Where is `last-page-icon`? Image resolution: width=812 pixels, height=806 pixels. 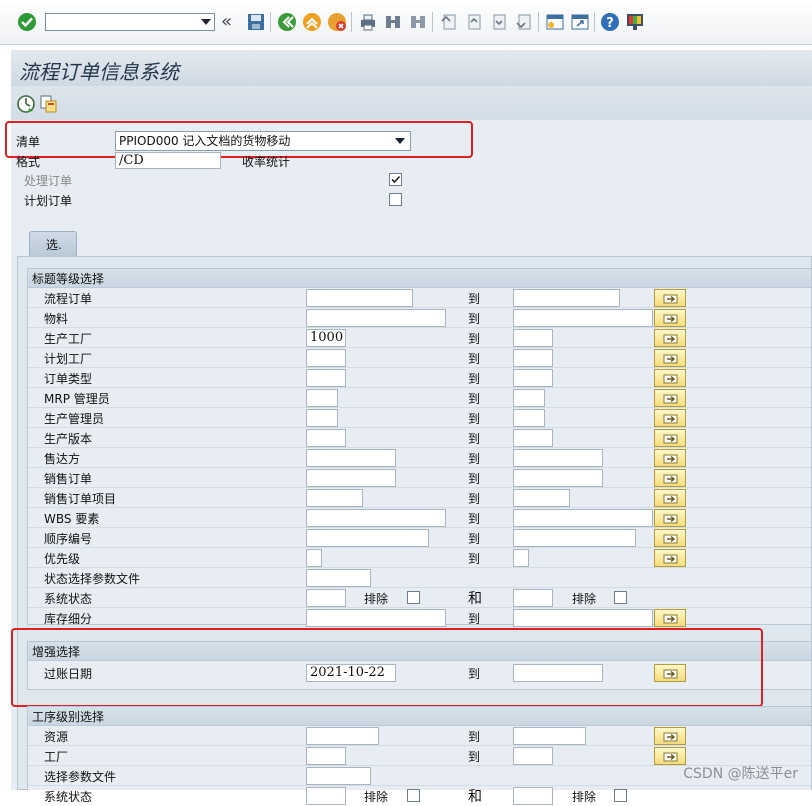
last-page-icon is located at coordinates (524, 22).